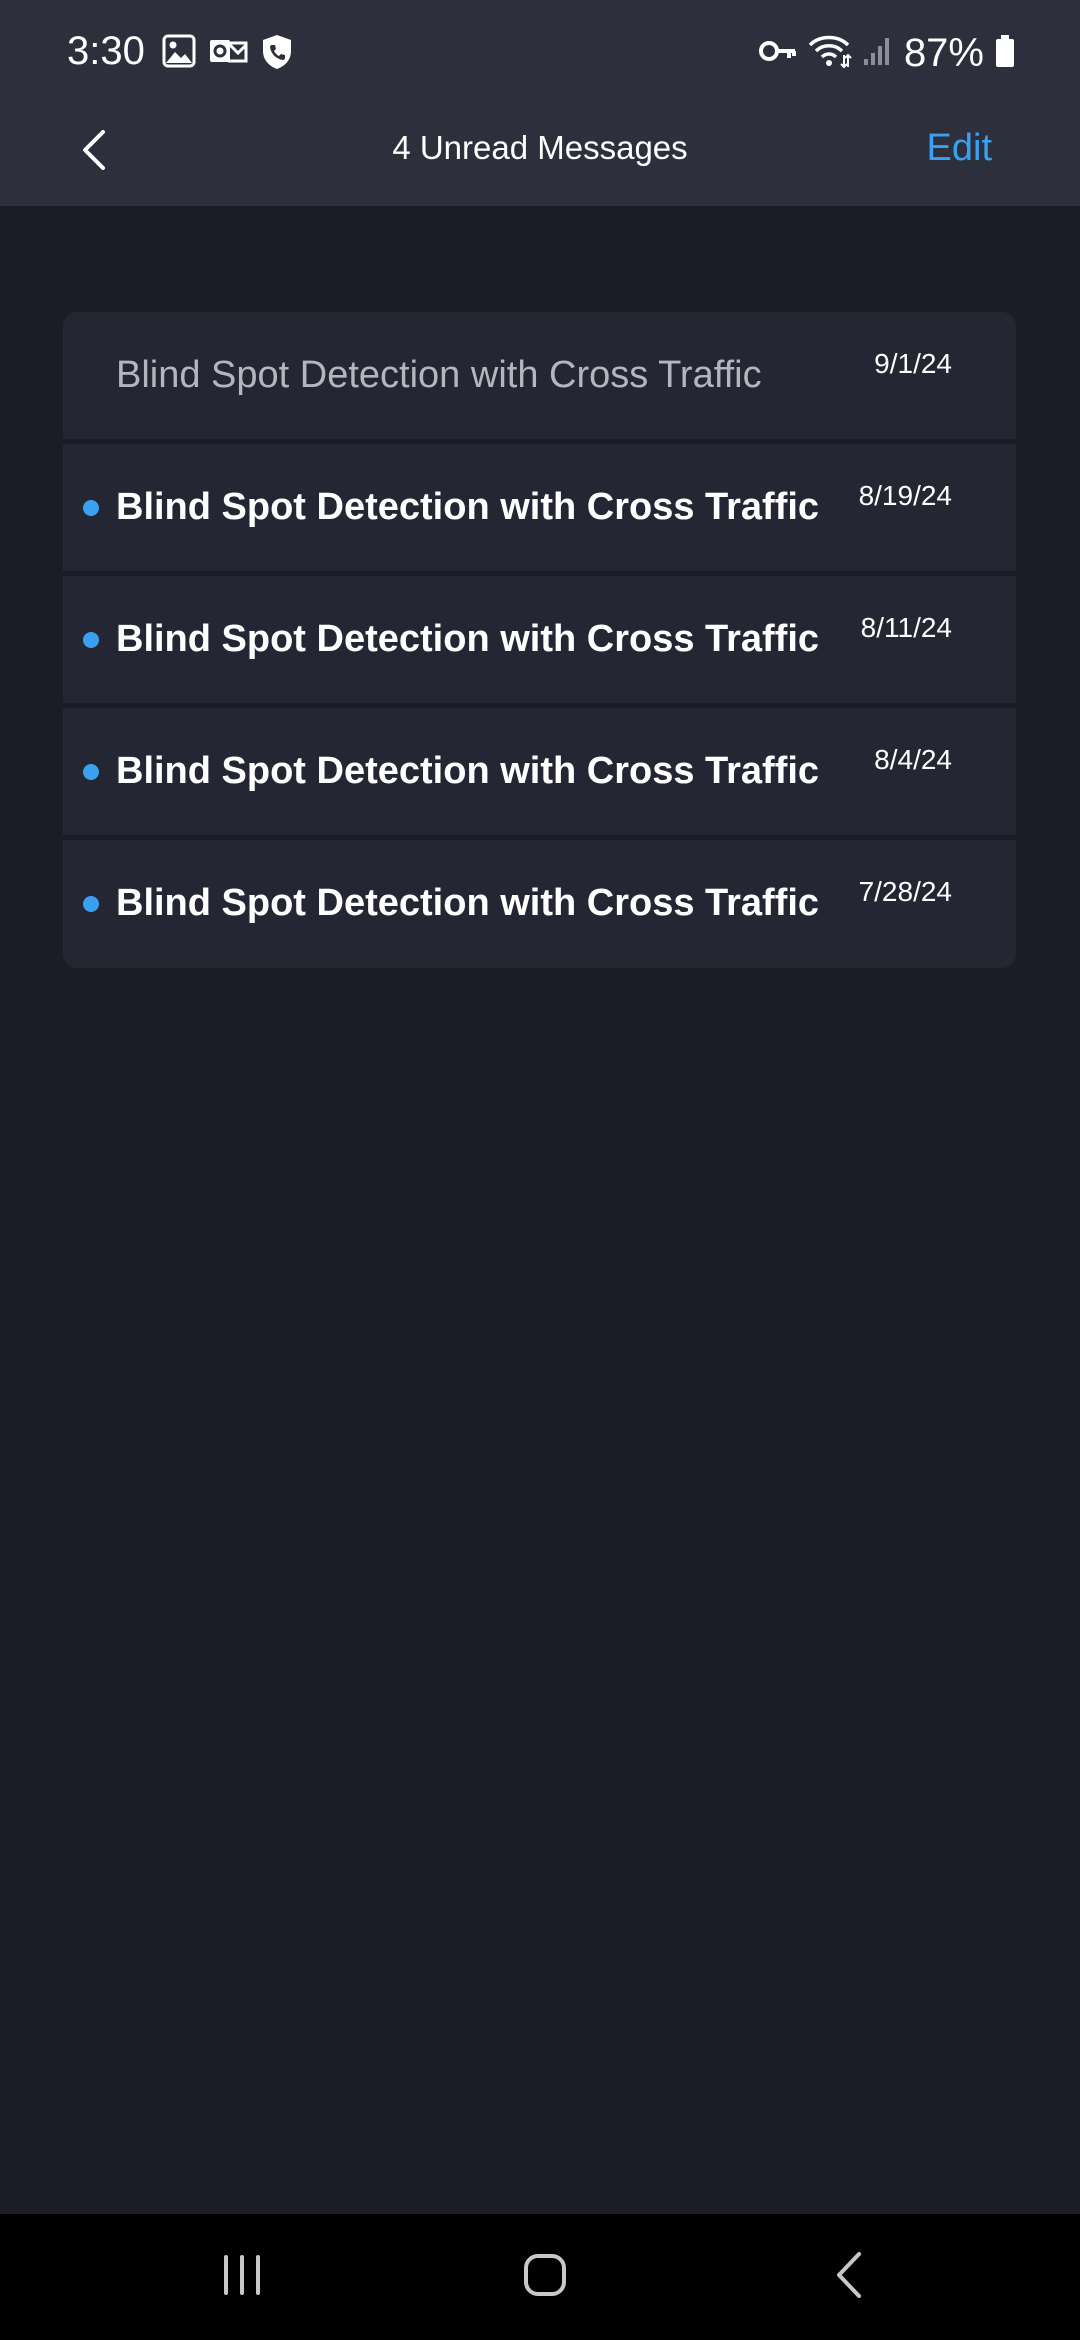  Describe the element at coordinates (540, 52) in the screenshot. I see `status-bar: 3:30 87%` at that location.